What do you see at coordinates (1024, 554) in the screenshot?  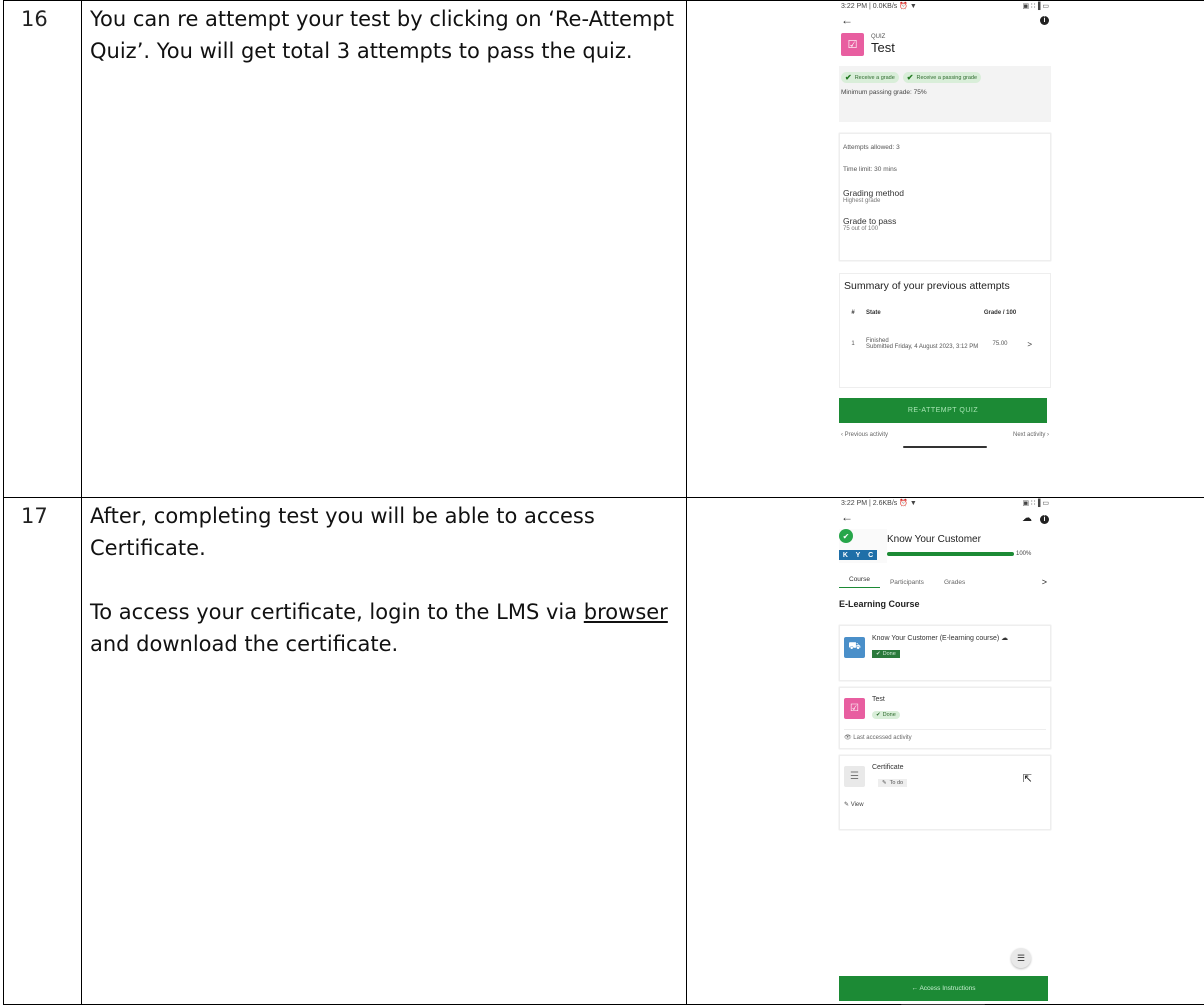 I see `progress-label: 100%` at bounding box center [1024, 554].